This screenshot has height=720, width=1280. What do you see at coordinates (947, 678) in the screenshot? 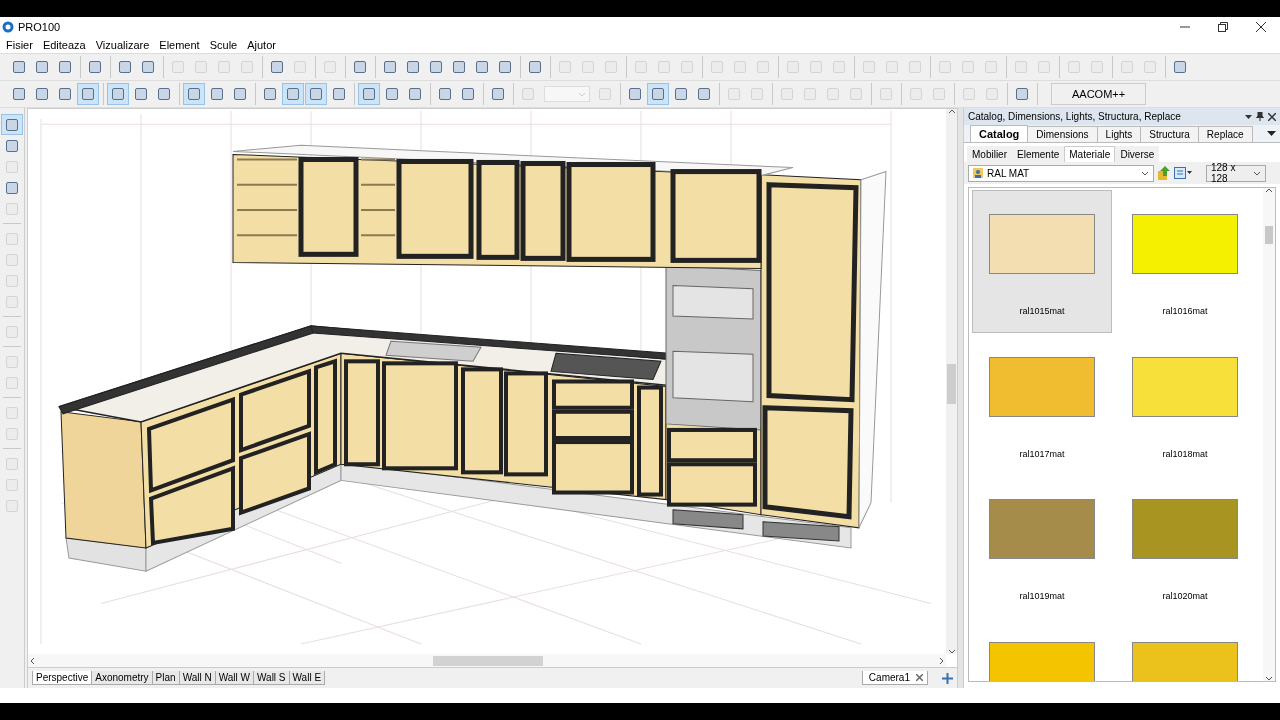
I see `plus-icon` at bounding box center [947, 678].